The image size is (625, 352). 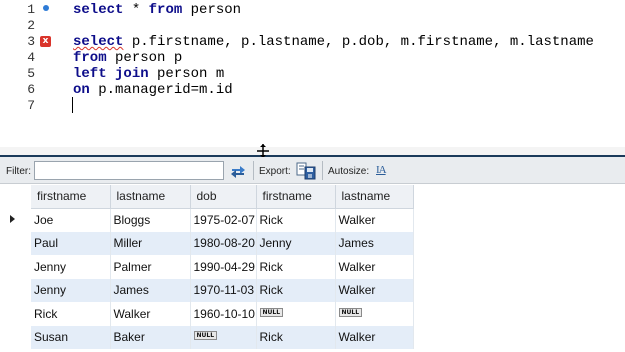 What do you see at coordinates (71, 220) in the screenshot?
I see `table-cell: Joe` at bounding box center [71, 220].